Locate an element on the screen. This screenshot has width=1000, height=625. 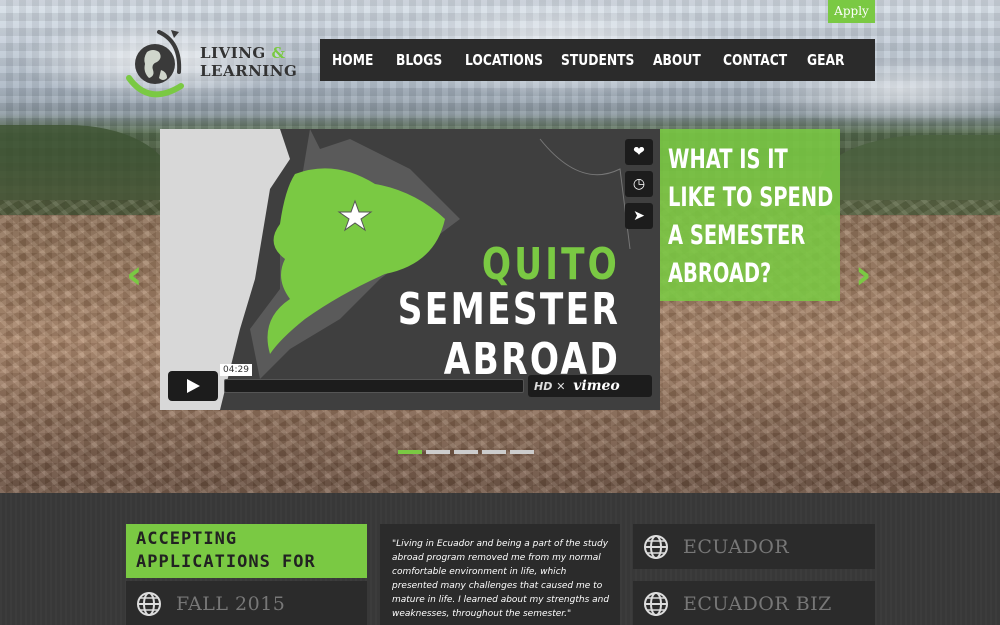
accepting-applications-banner: ACCEPTING APPLICATIONS FOR is located at coordinates (246, 551).